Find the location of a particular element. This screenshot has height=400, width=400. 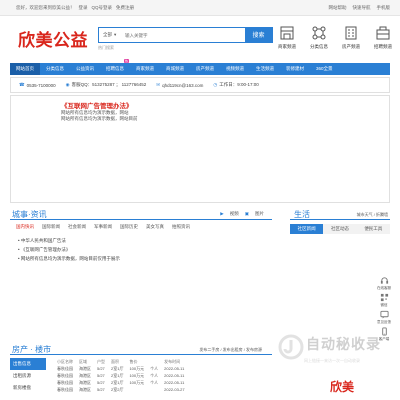

nav-decor: 装修建材 is located at coordinates (295, 69).